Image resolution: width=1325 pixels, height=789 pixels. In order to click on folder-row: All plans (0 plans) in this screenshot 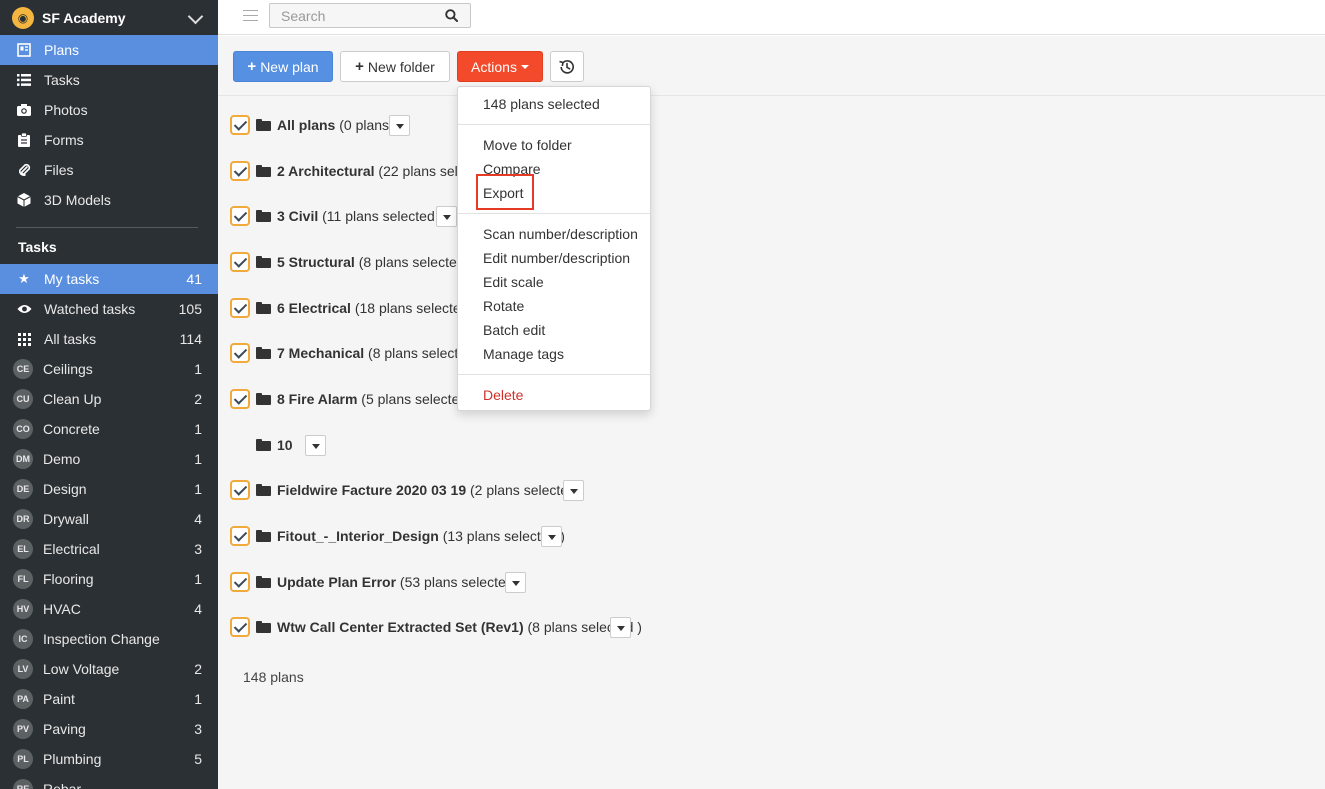, I will do `click(768, 125)`.